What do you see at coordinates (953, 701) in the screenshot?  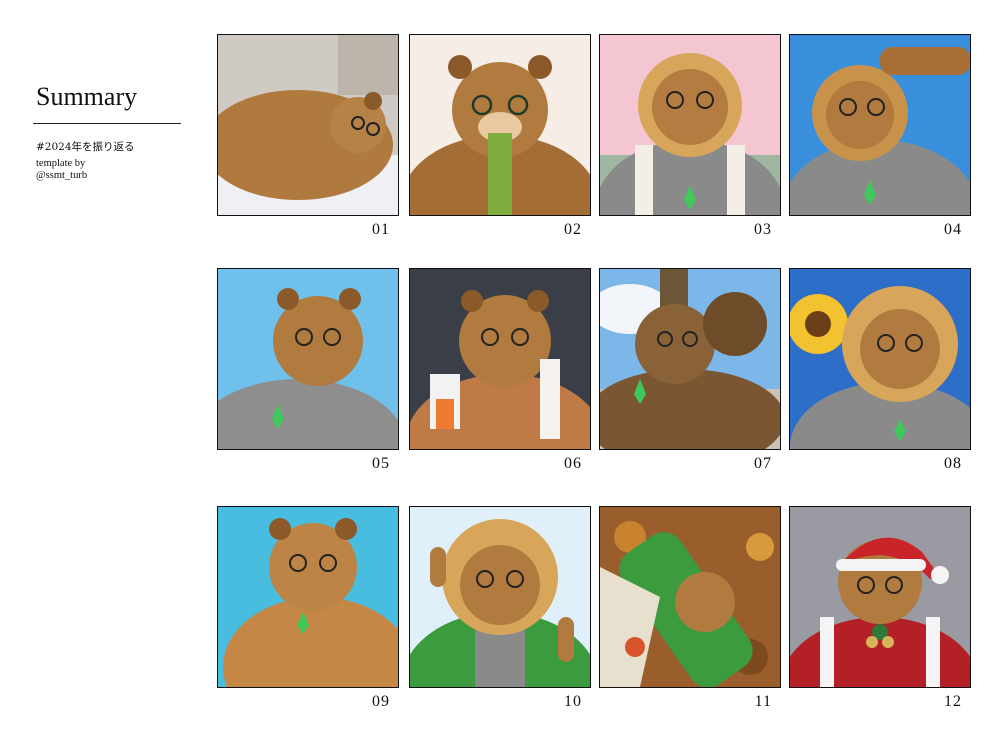 I see `month-number: 12` at bounding box center [953, 701].